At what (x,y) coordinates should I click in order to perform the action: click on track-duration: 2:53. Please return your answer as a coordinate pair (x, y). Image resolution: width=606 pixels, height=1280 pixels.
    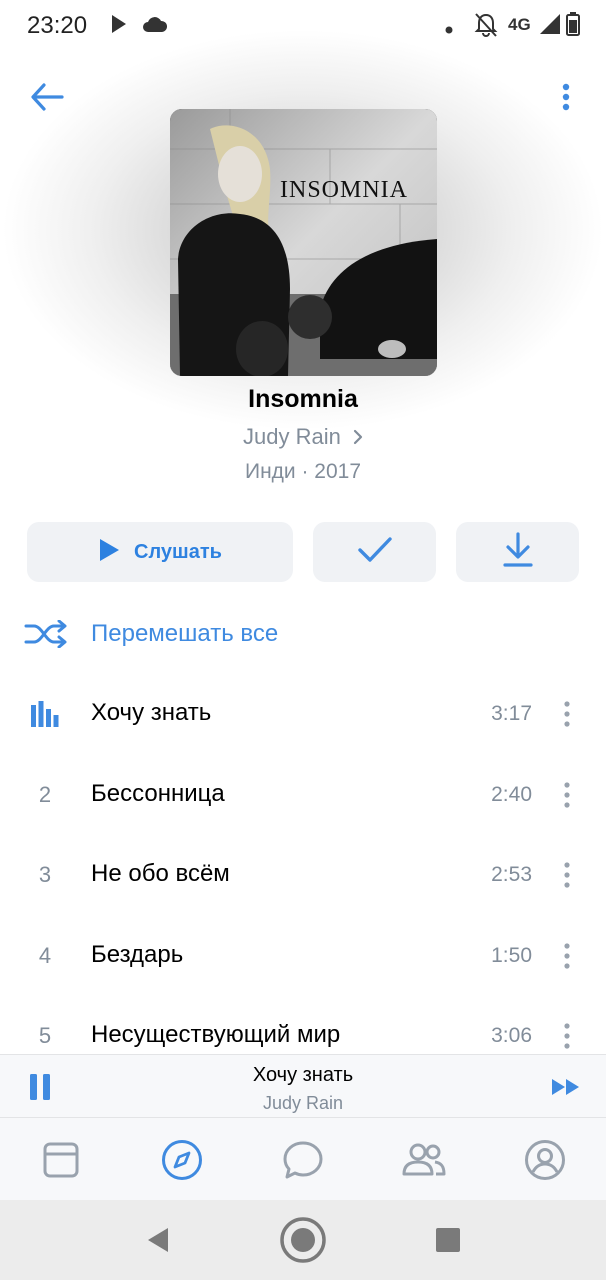
    Looking at the image, I should click on (511, 874).